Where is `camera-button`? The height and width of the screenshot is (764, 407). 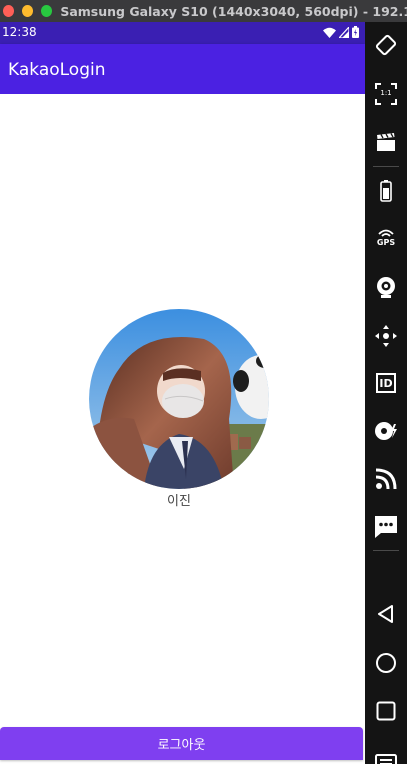
camera-button is located at coordinates (386, 287).